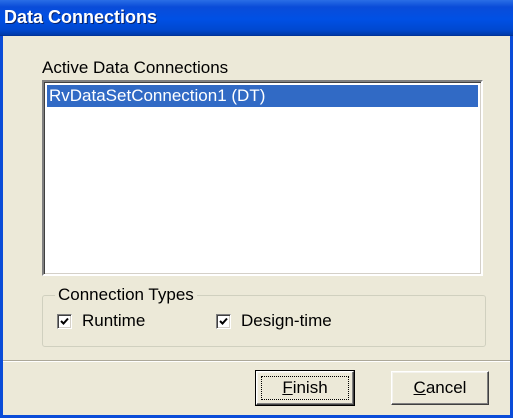 This screenshot has width=513, height=418. Describe the element at coordinates (81, 17) in the screenshot. I see `window-title: Data Connections` at that location.